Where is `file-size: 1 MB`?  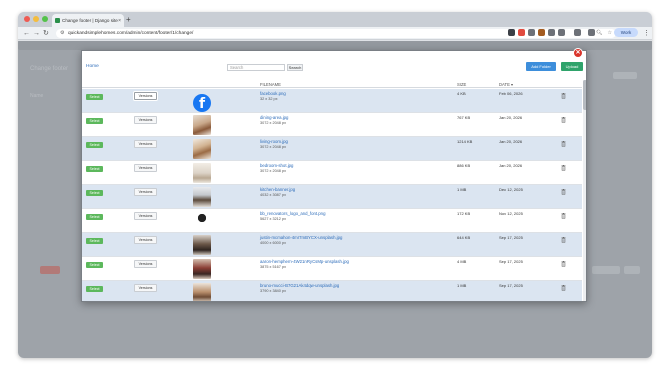 file-size: 1 MB is located at coordinates (462, 189).